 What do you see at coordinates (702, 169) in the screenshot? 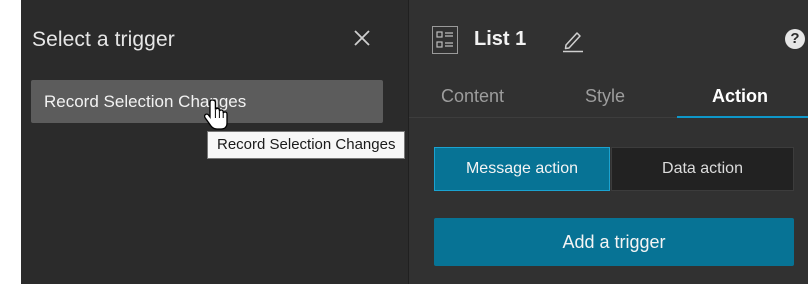
I see `data-action-button: Data action` at bounding box center [702, 169].